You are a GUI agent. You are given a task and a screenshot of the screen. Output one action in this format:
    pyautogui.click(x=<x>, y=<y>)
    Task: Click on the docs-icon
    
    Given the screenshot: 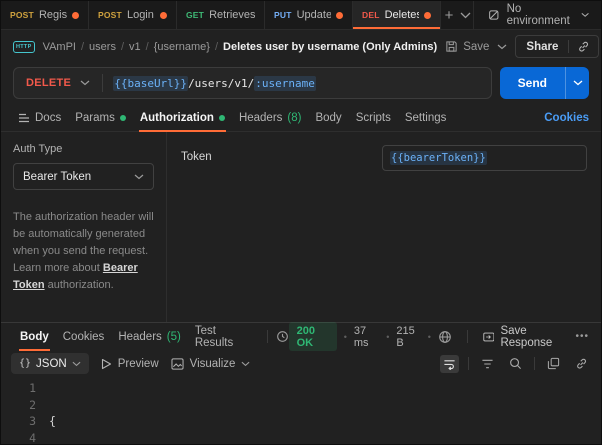 What is the action you would take?
    pyautogui.click(x=24, y=118)
    